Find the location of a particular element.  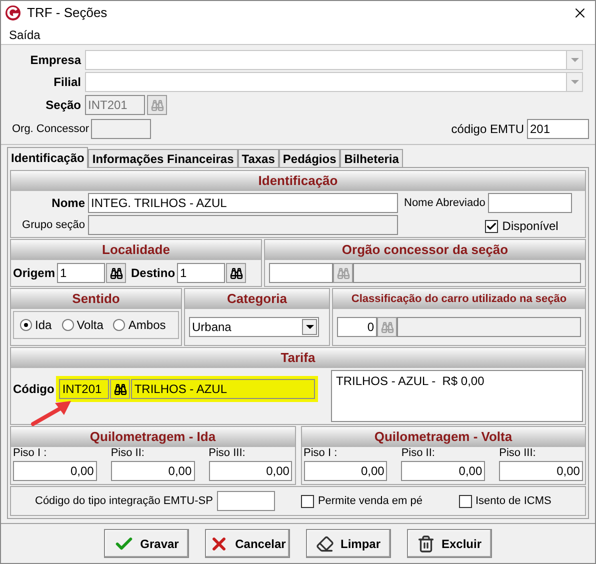

classification-name-field is located at coordinates (489, 327).